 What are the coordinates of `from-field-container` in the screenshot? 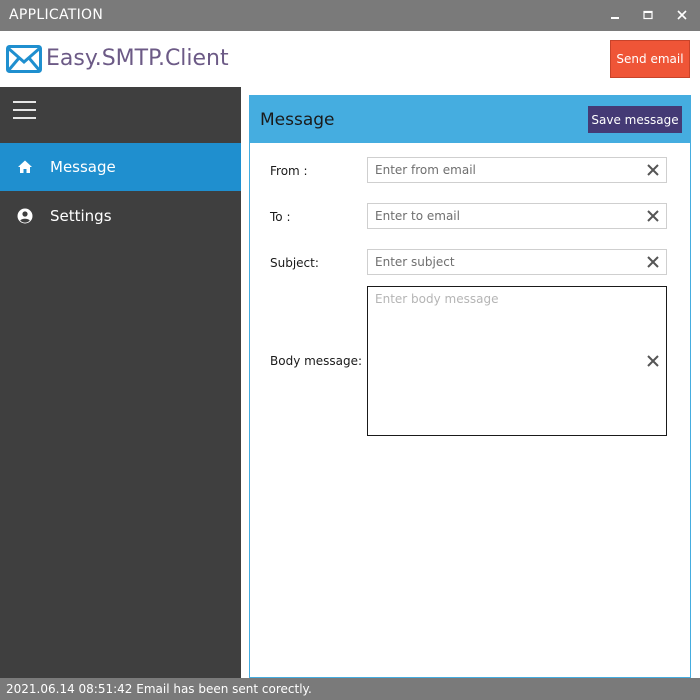 It's located at (517, 170).